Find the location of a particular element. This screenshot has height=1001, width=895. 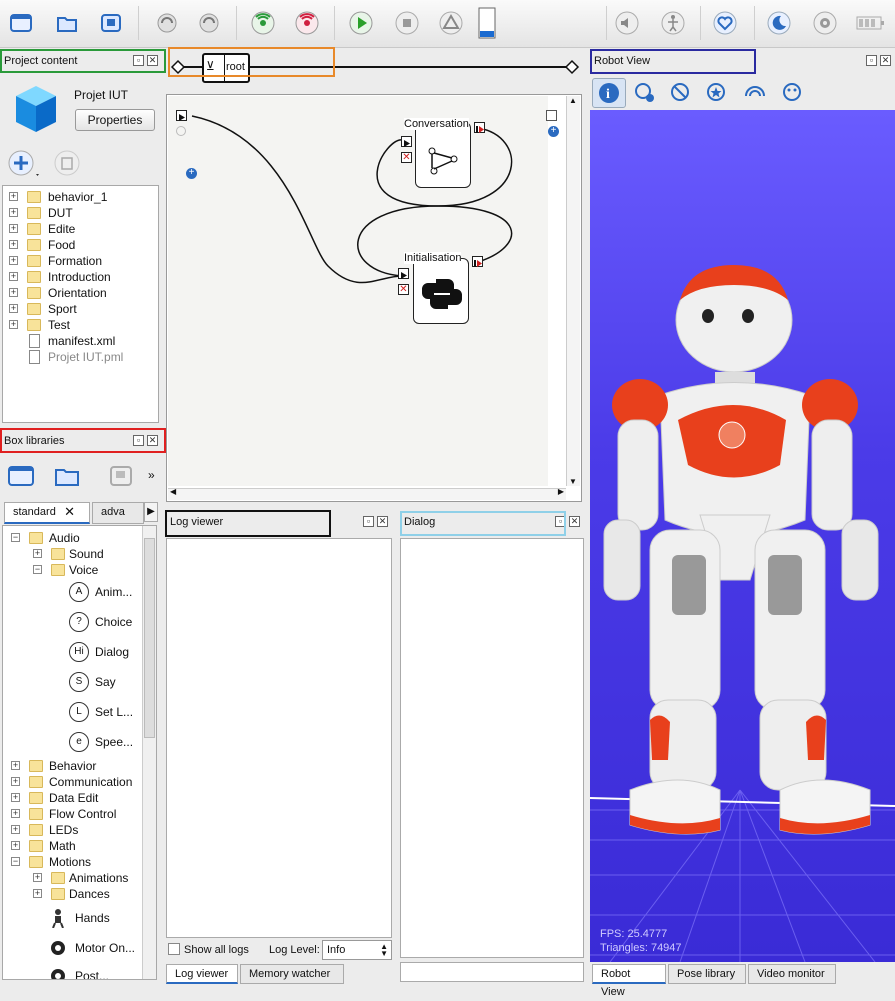

library-tree-item: + LEDs is located at coordinates (73, 830).